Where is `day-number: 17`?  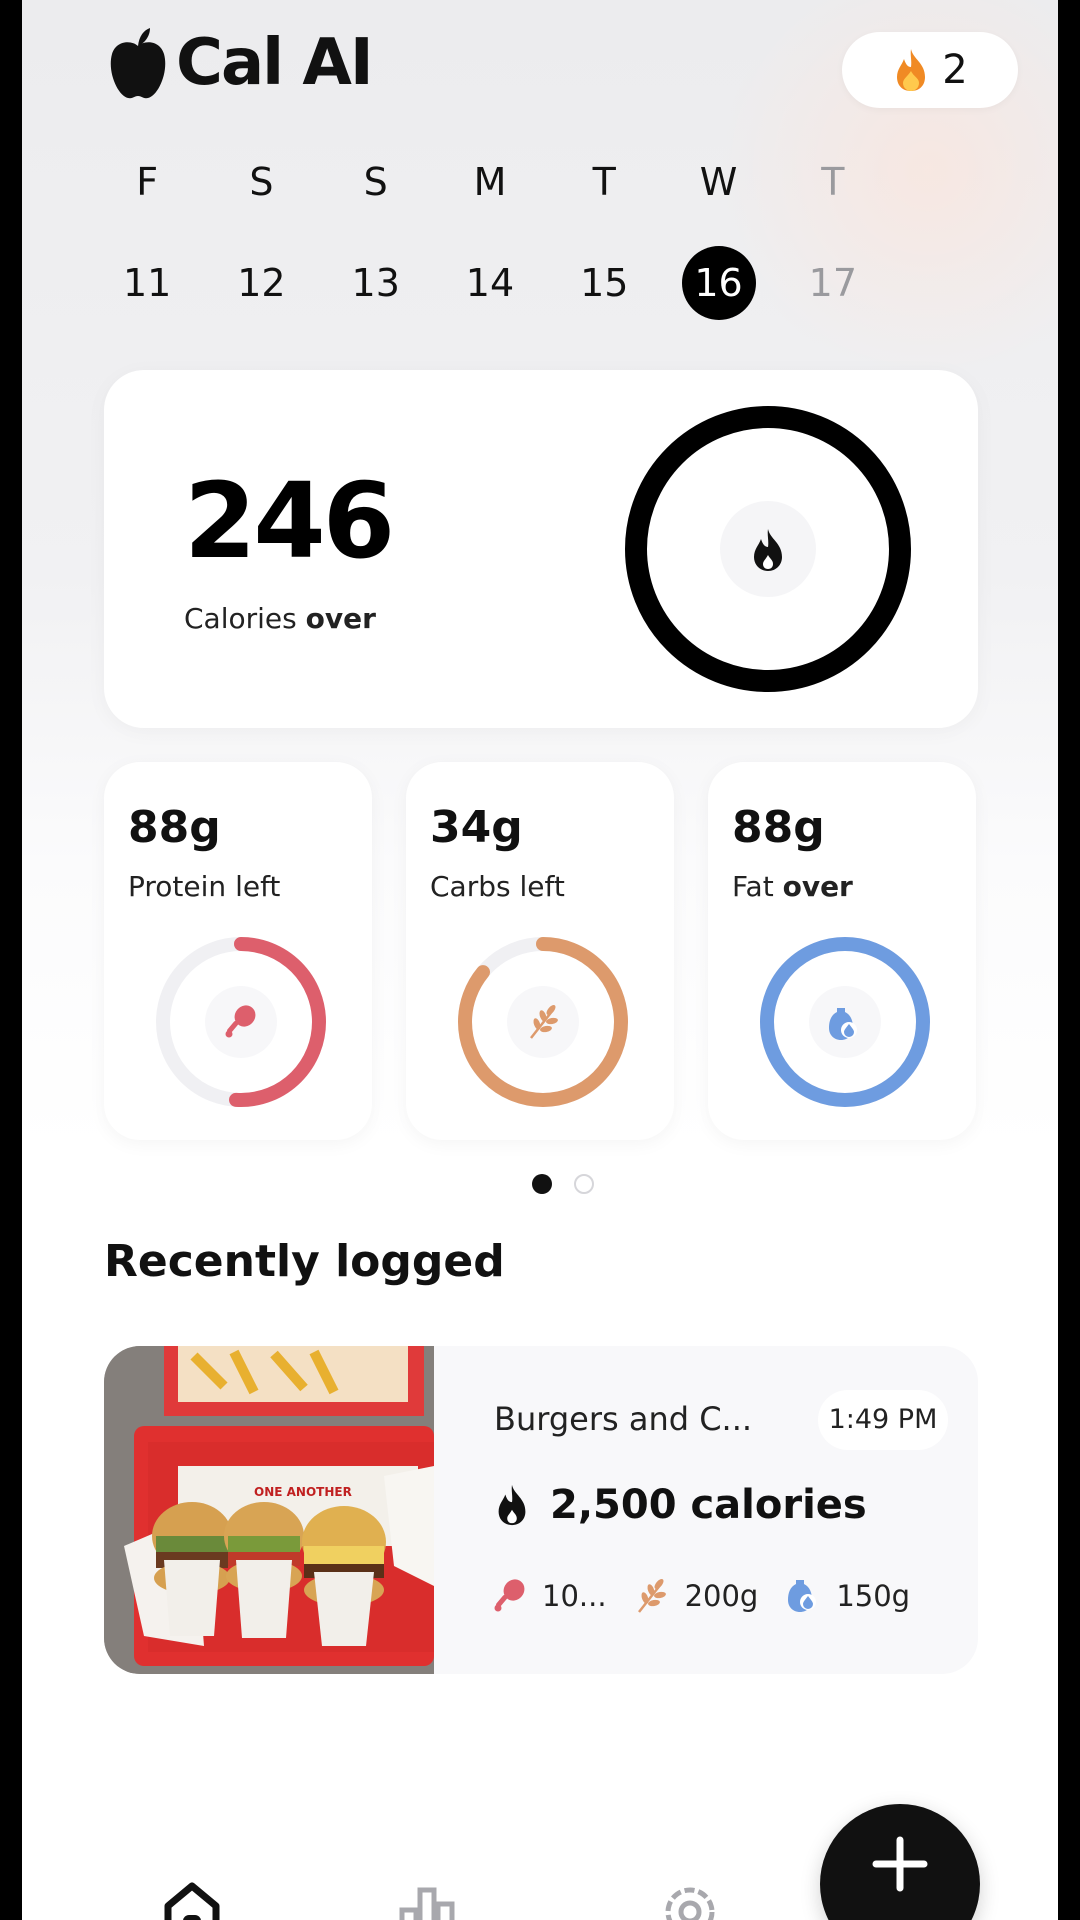 day-number: 17 is located at coordinates (832, 283).